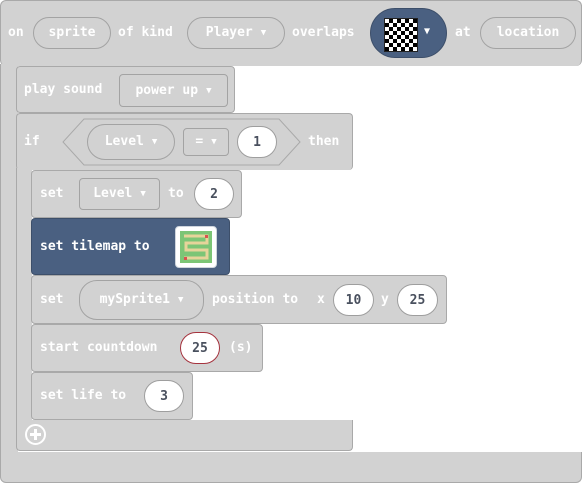 The image size is (583, 484). What do you see at coordinates (83, 395) in the screenshot?
I see `set-life-label: set life to` at bounding box center [83, 395].